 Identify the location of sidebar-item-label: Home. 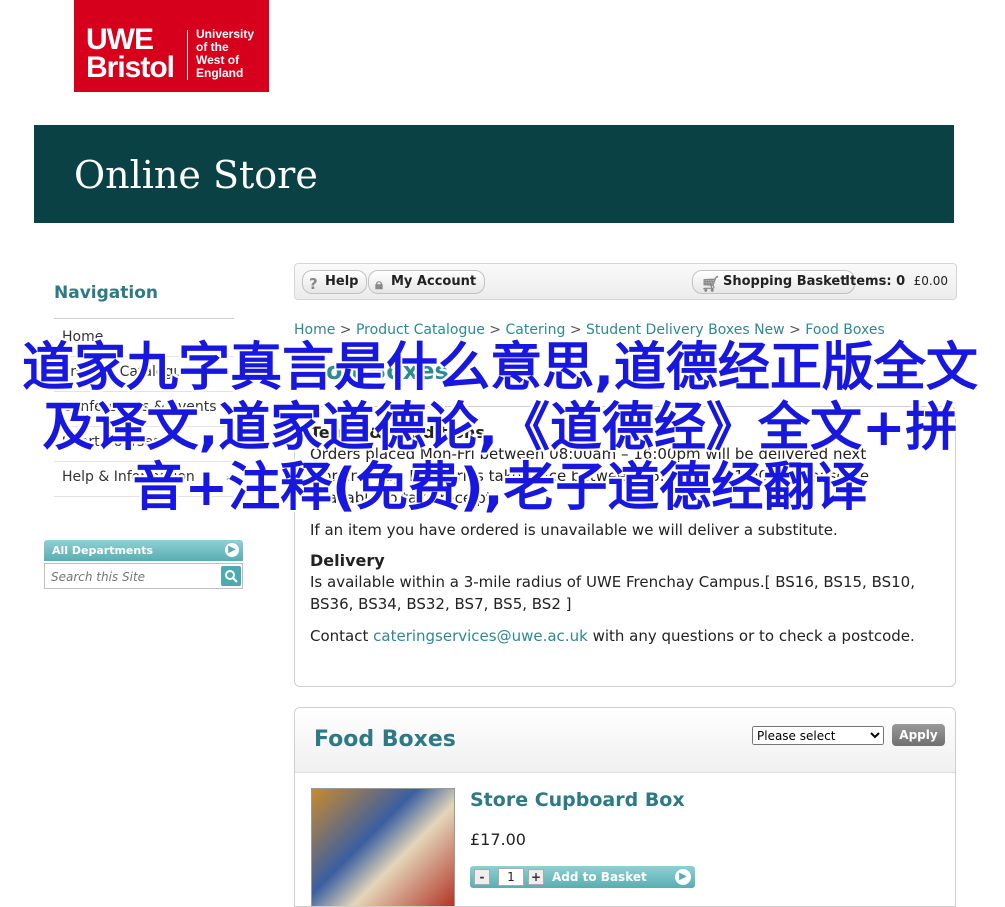
(83, 337).